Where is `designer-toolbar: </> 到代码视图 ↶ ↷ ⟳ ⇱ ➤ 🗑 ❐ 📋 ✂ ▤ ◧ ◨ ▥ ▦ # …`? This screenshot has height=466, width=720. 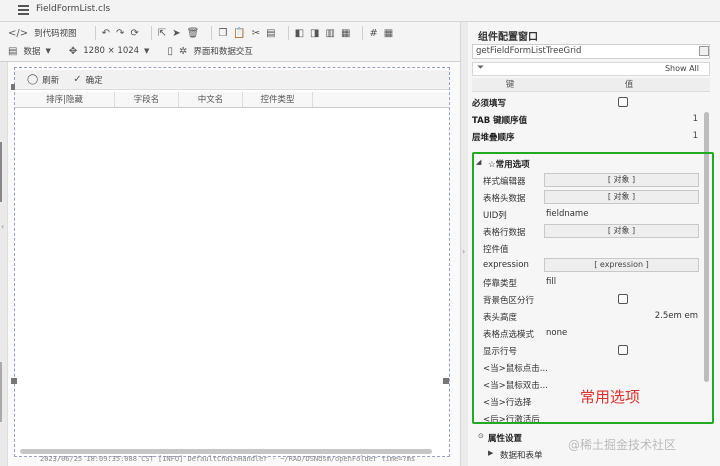 designer-toolbar: </> 到代码视图 ↶ ↷ ⟳ ⇱ ➤ 🗑 ❐ 📋 ✂ ▤ ◧ ◨ ▥ ▦ # … is located at coordinates (230, 42).